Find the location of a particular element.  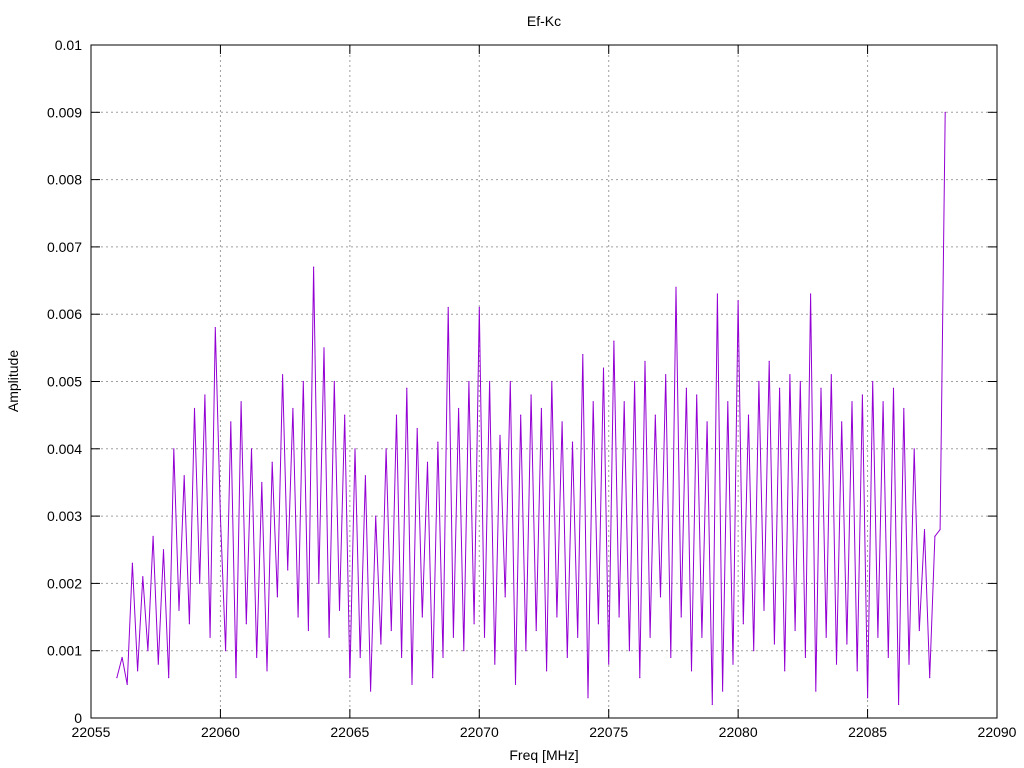

x-axis-label: Freq [MHz] is located at coordinates (543, 755).